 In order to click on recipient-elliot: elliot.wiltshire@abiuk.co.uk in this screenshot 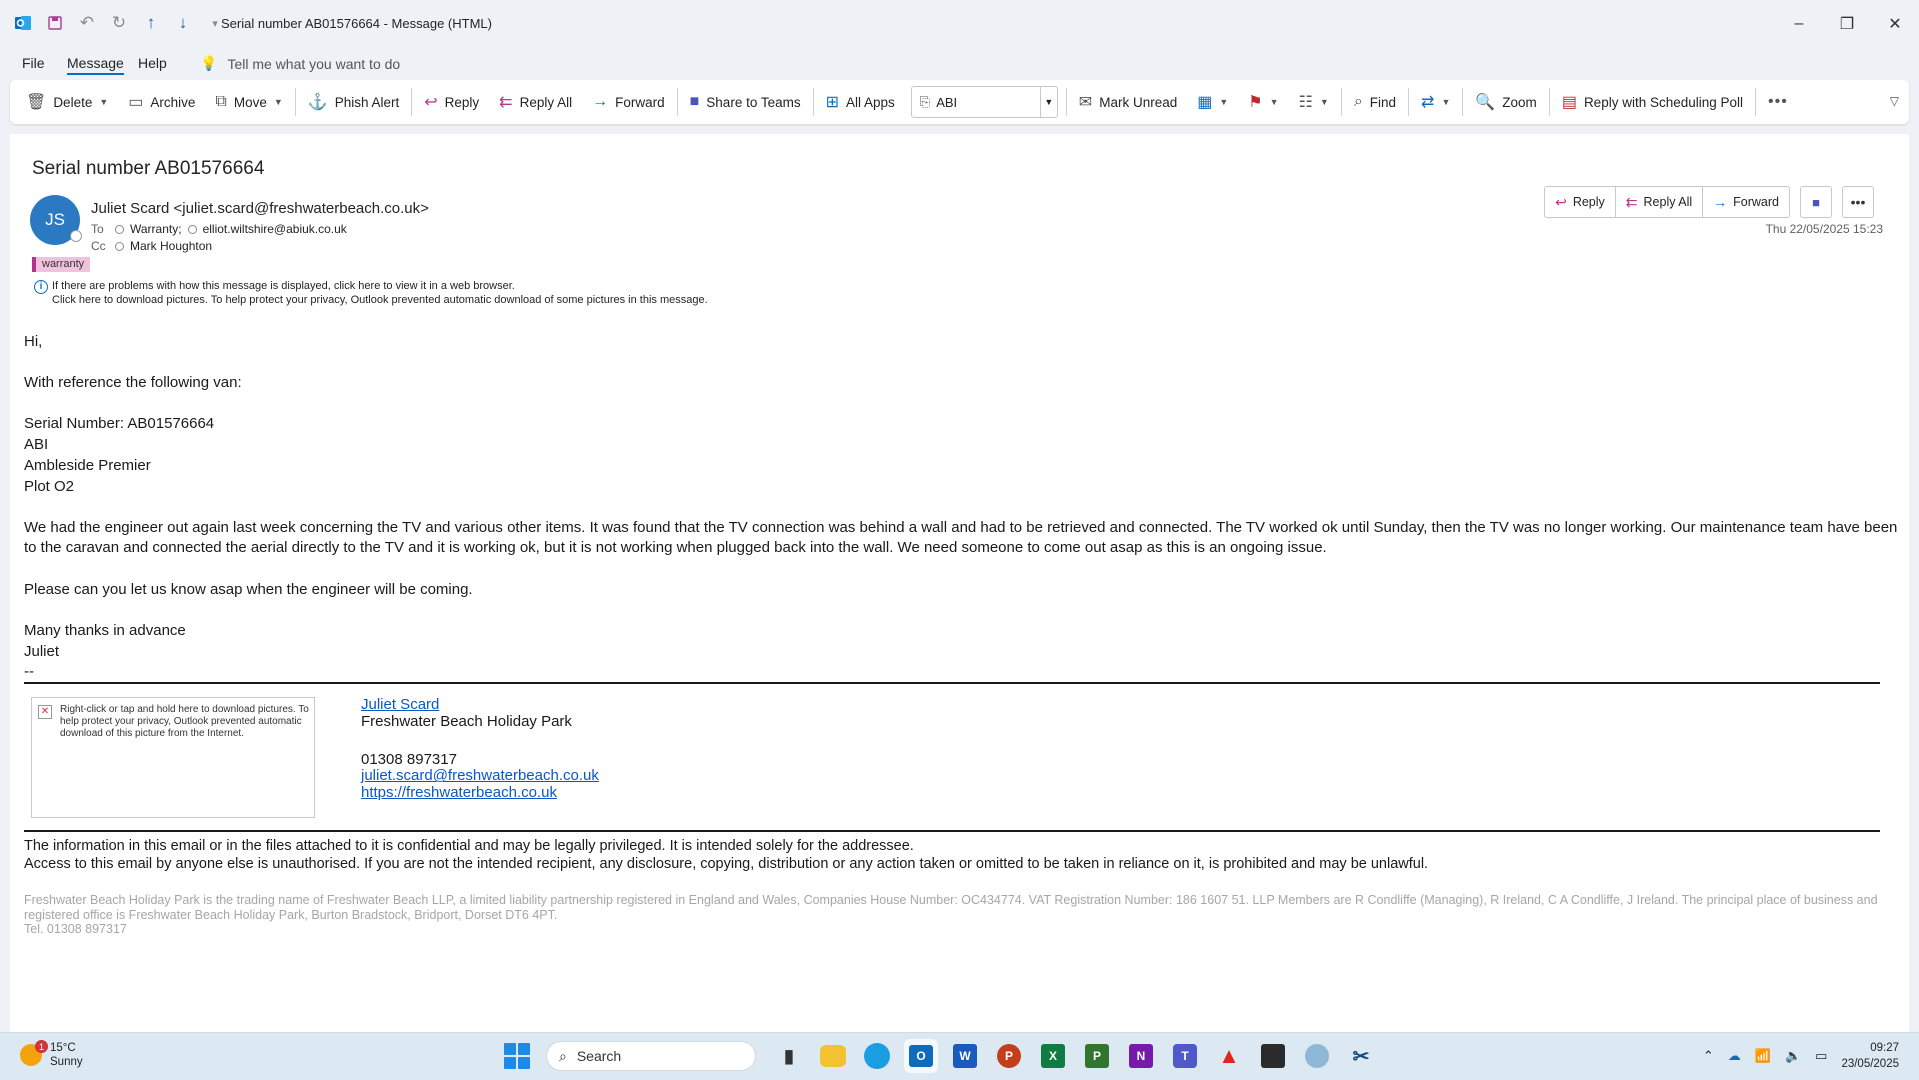, I will do `click(275, 229)`.